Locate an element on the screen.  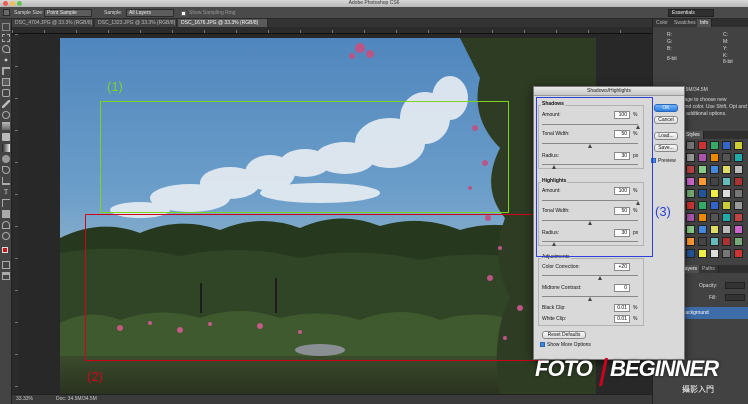
eyedropper-tool-icon is located at coordinates (6, 82).